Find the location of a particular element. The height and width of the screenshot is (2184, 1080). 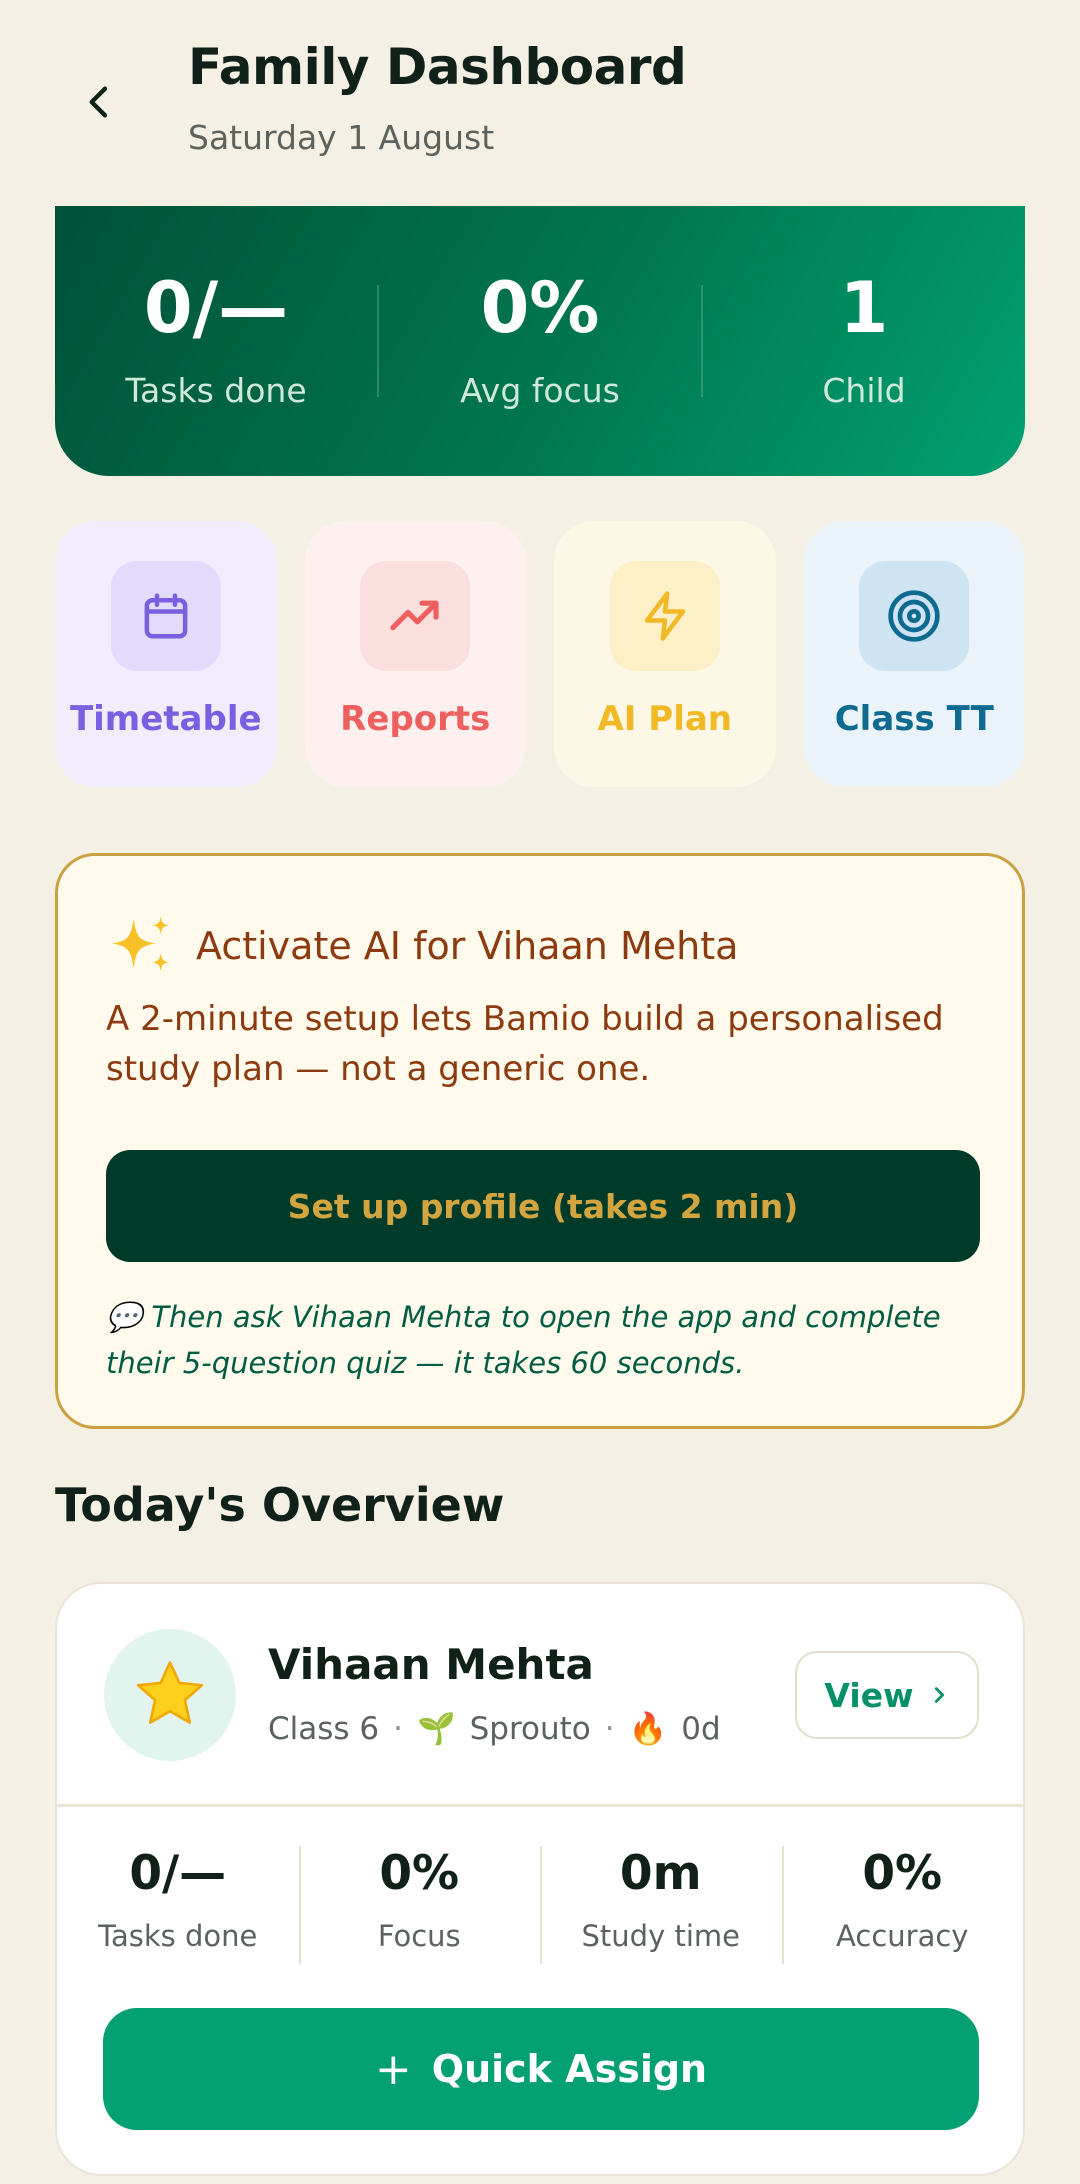

ai-plan-icon-box is located at coordinates (664, 616).